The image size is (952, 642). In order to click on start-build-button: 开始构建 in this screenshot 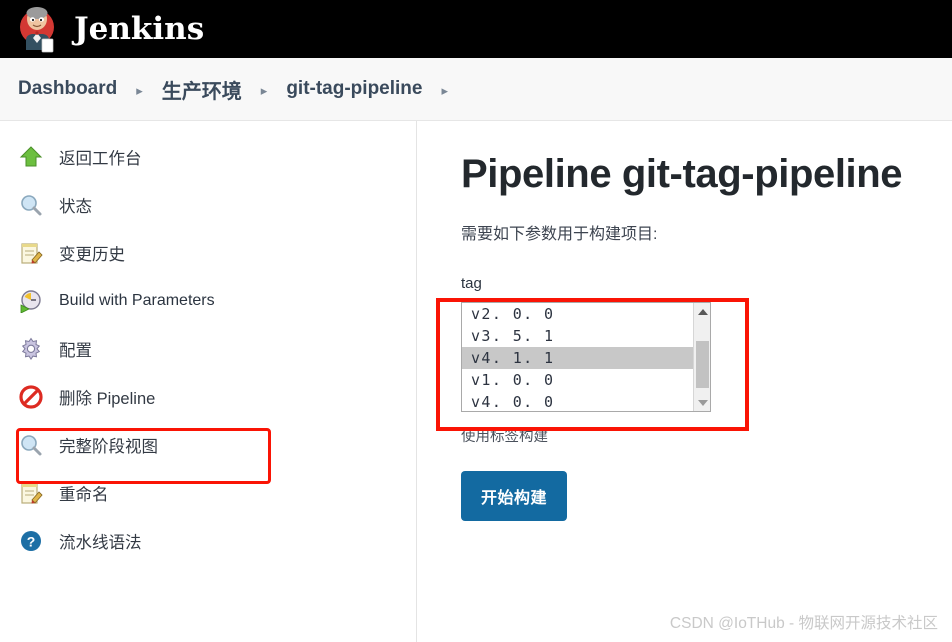, I will do `click(514, 496)`.